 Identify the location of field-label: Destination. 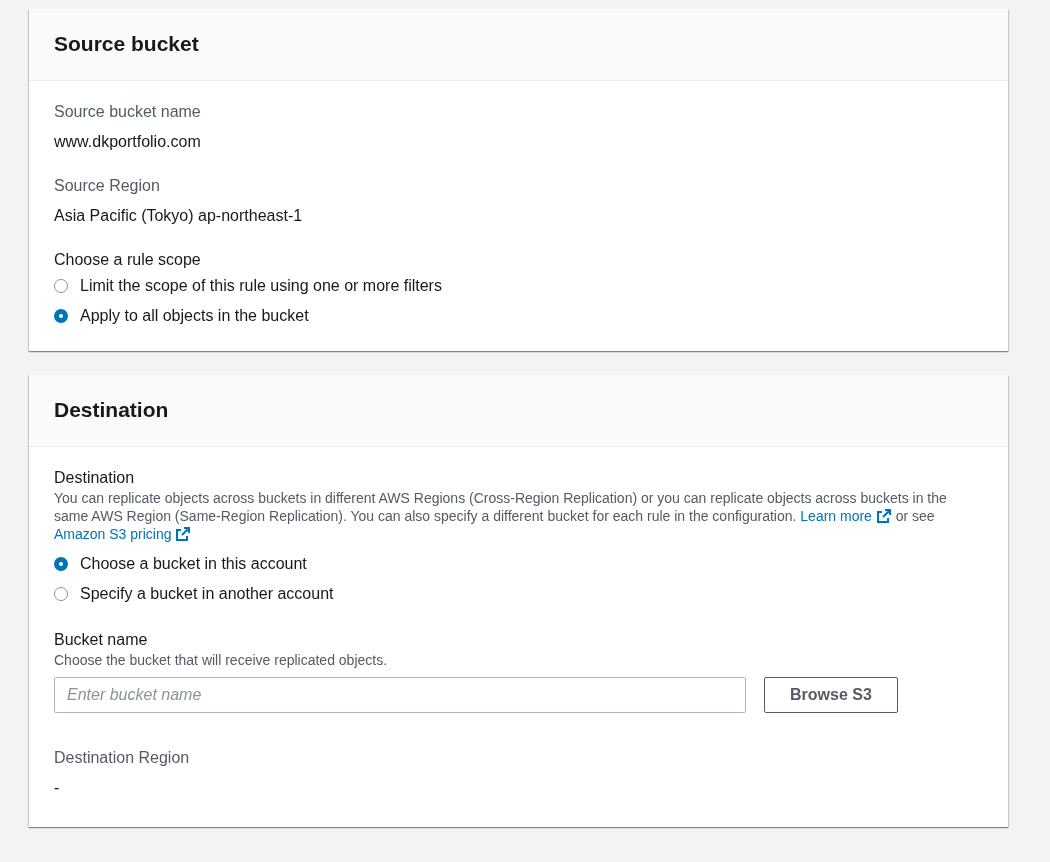
(95, 478).